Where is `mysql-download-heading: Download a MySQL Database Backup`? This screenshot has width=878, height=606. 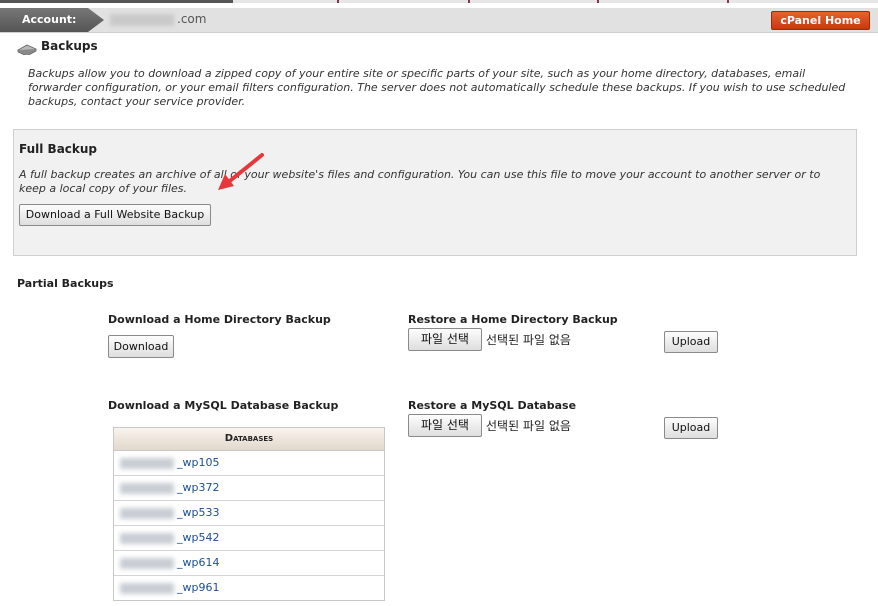 mysql-download-heading: Download a MySQL Database Backup is located at coordinates (223, 405).